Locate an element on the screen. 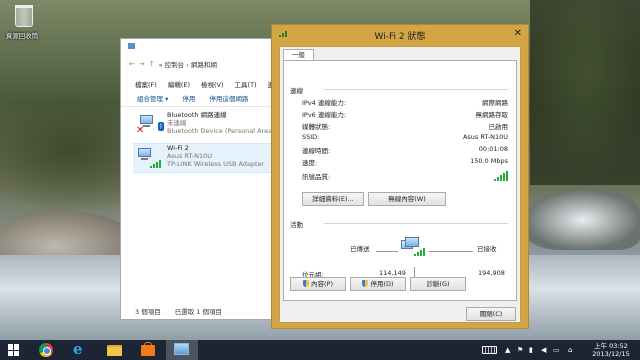  close-icon: ✕ is located at coordinates (518, 33).